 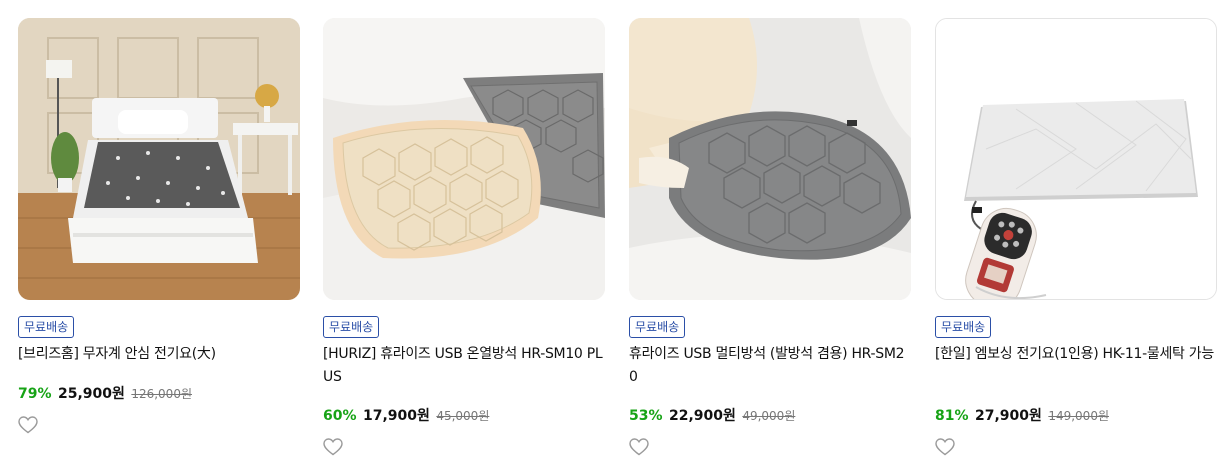 I want to click on product-image-seat-cushion, so click(x=464, y=159).